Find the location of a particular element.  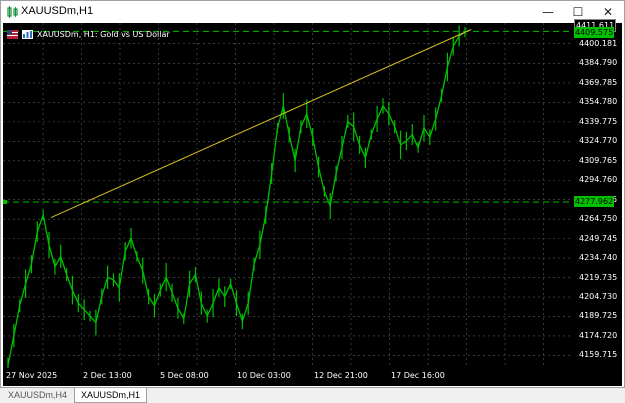

y-tick-label: 4204.730 is located at coordinates (598, 296).